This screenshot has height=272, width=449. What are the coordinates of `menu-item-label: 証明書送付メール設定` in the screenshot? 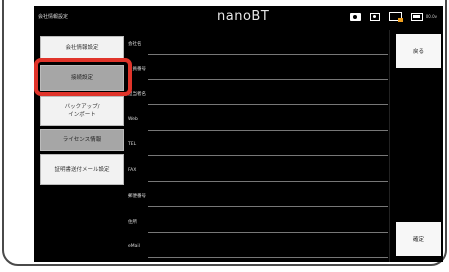 It's located at (82, 169).